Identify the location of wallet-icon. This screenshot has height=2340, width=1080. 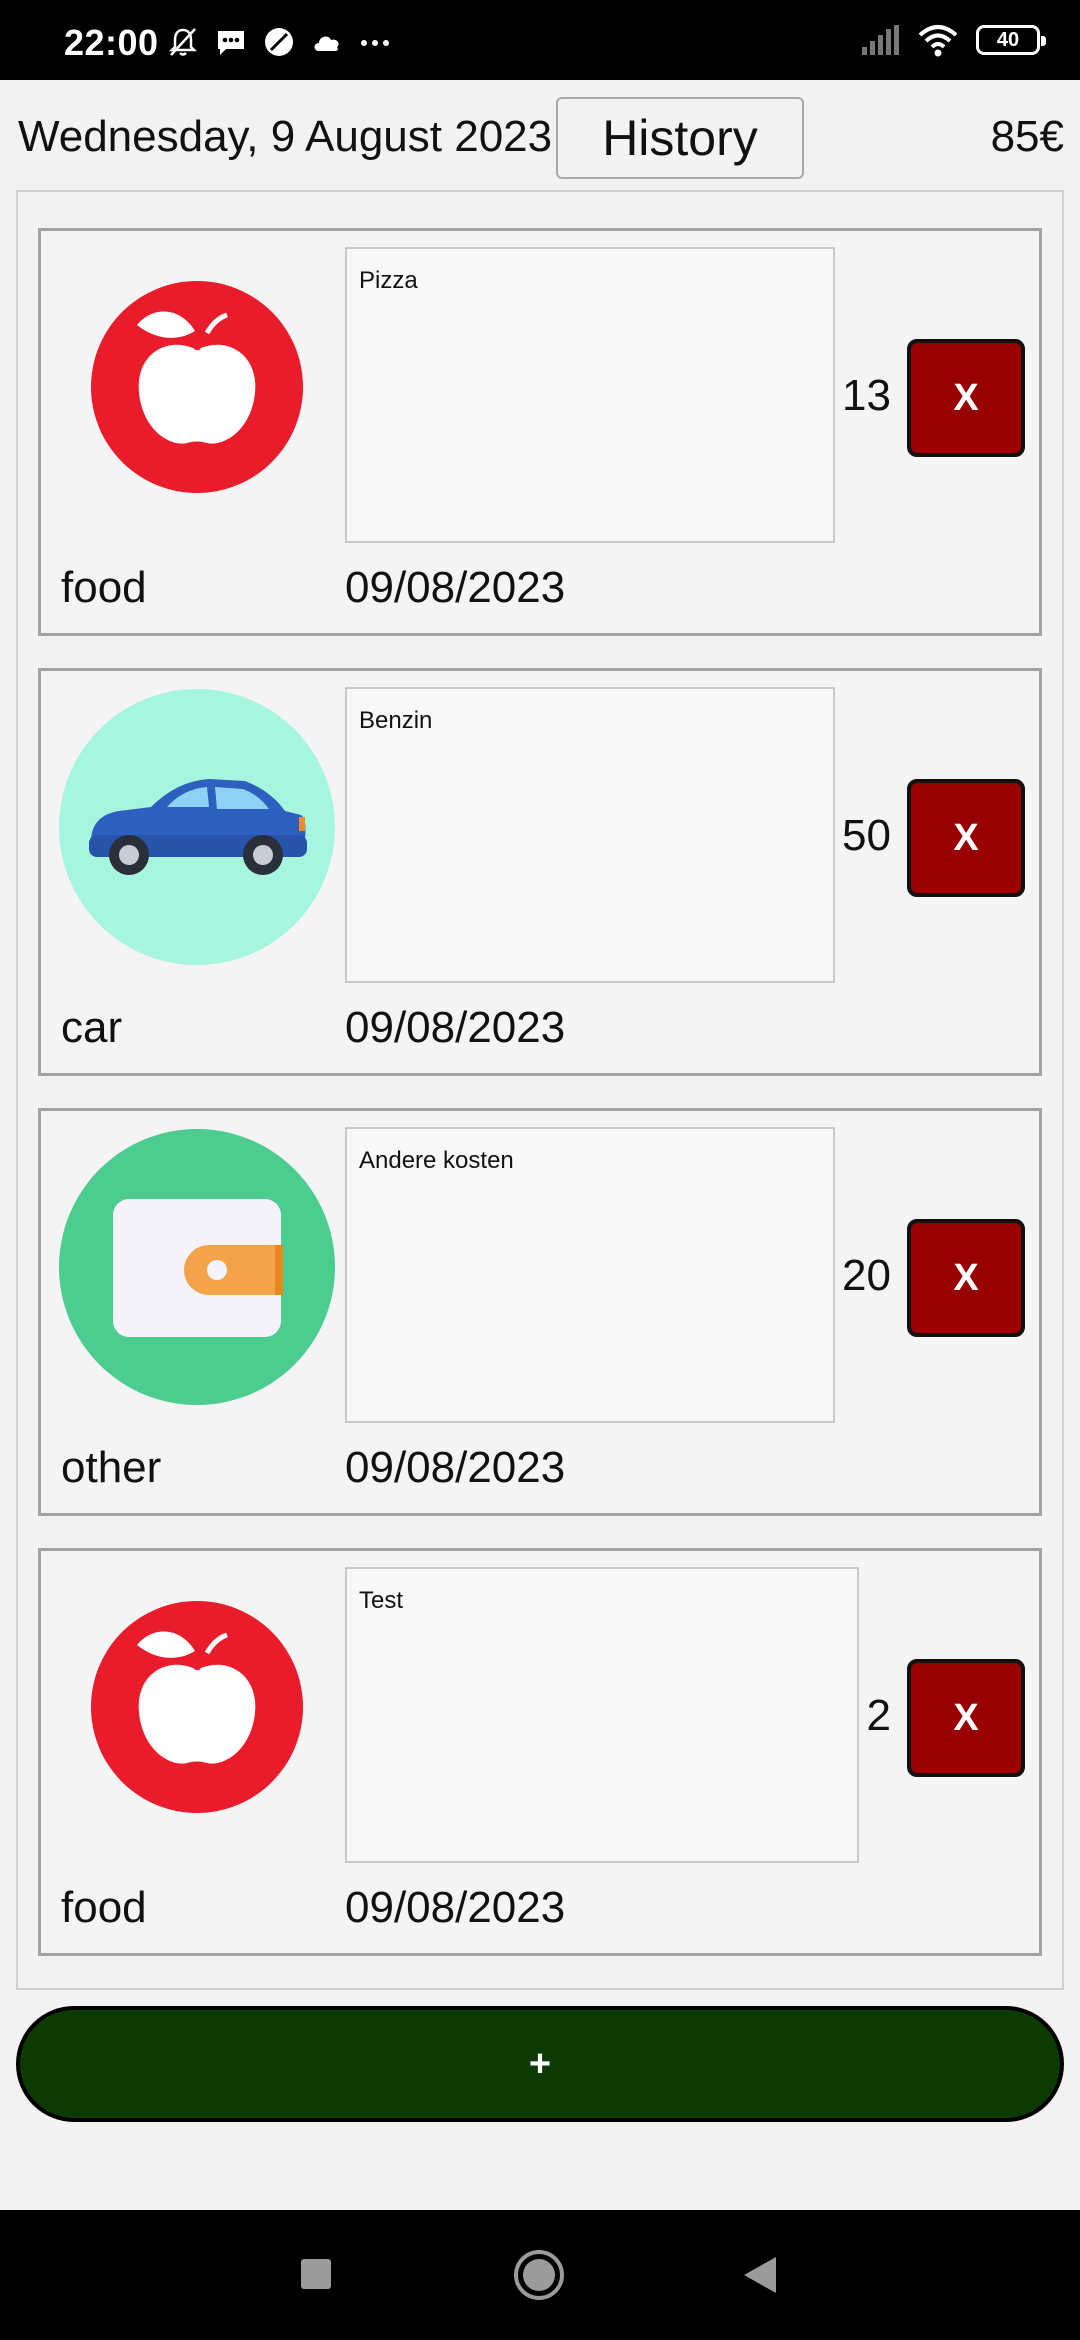
(197, 1267).